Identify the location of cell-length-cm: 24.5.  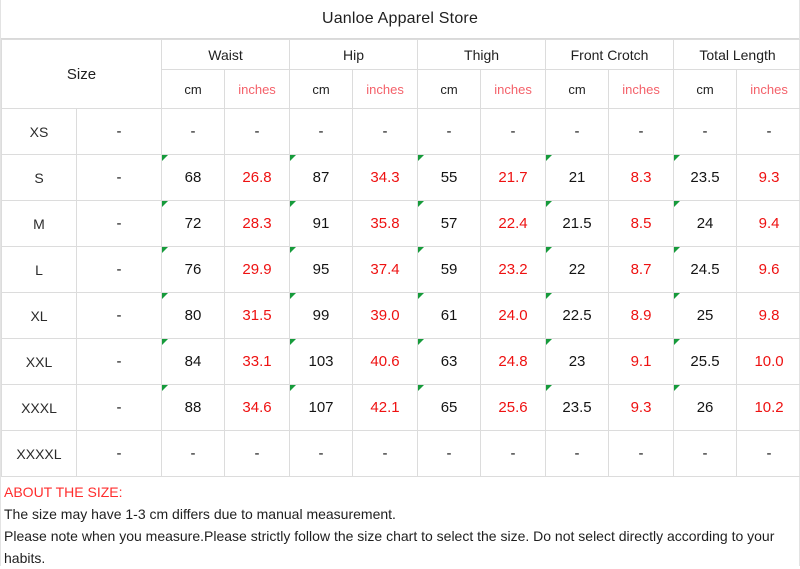
(705, 270).